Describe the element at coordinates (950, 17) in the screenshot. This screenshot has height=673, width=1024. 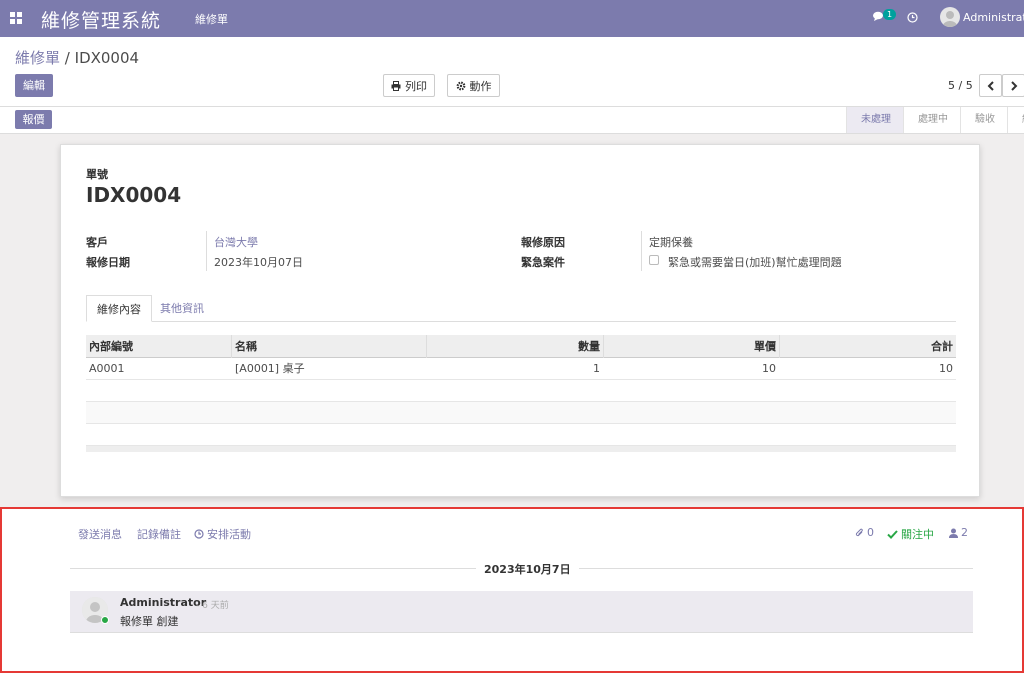
I see `user-avatar` at that location.